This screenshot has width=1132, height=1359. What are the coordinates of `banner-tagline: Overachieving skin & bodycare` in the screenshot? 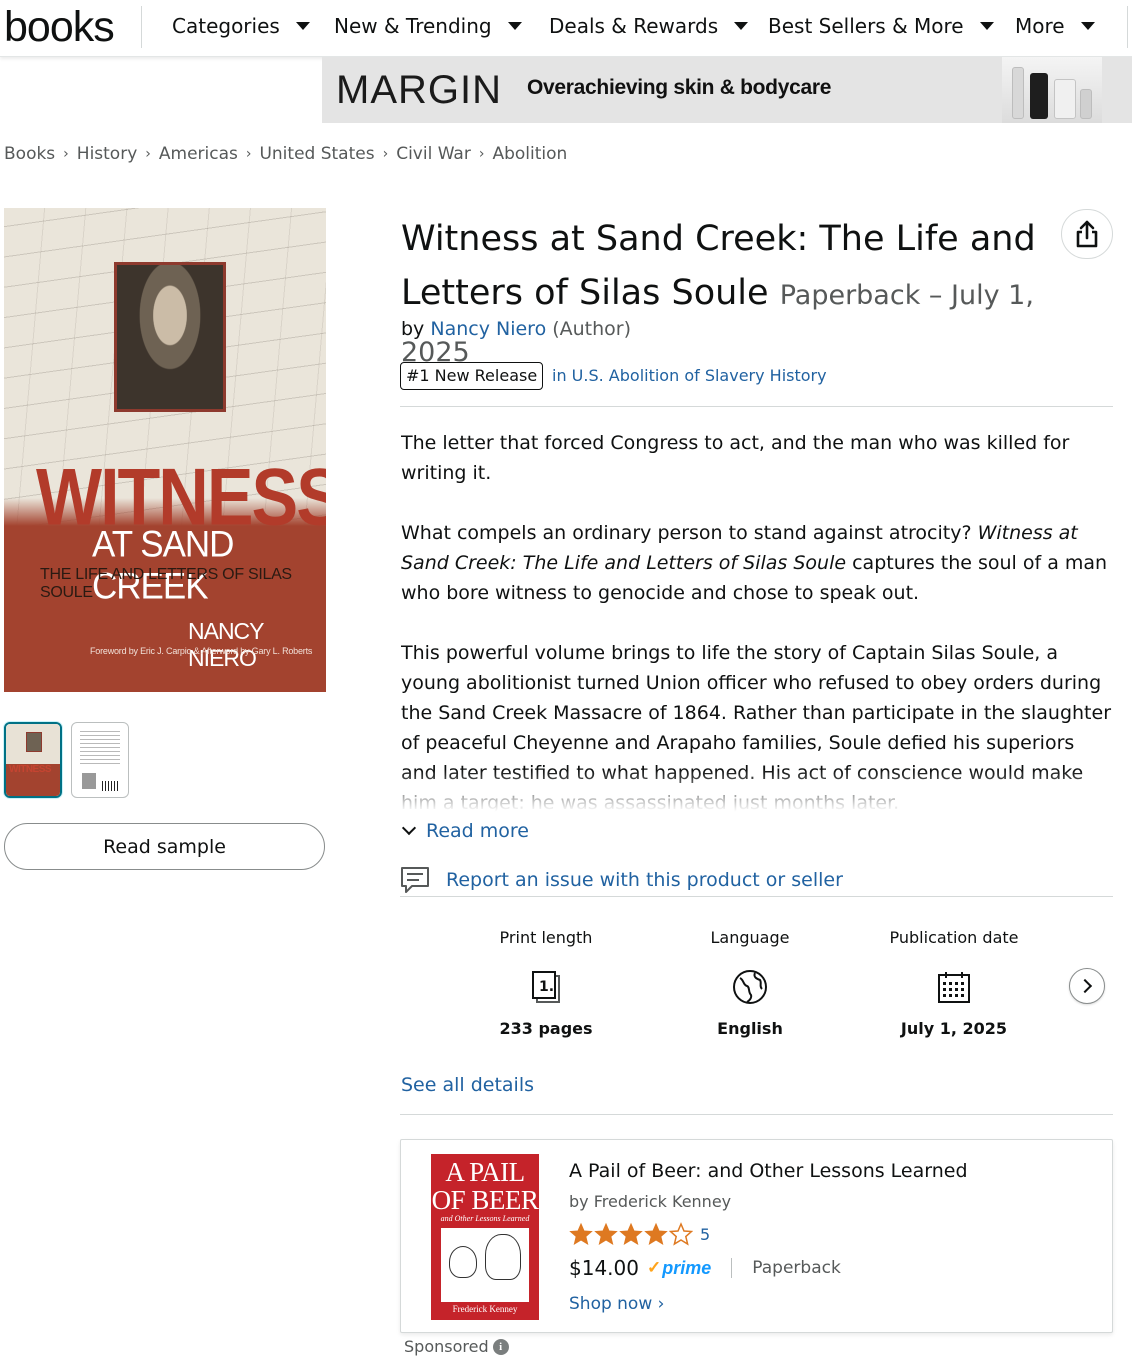 It's located at (679, 87).